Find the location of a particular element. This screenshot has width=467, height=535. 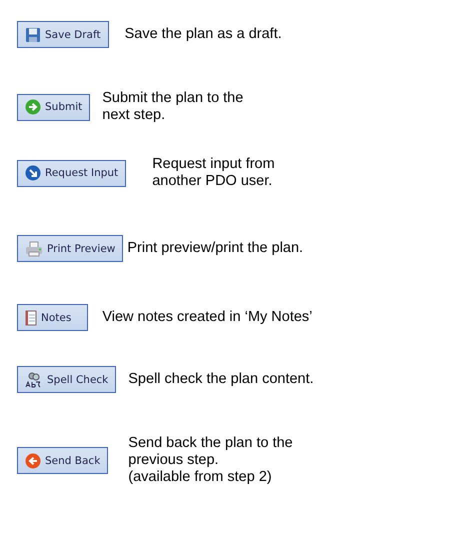

notepad-icon is located at coordinates (31, 318).